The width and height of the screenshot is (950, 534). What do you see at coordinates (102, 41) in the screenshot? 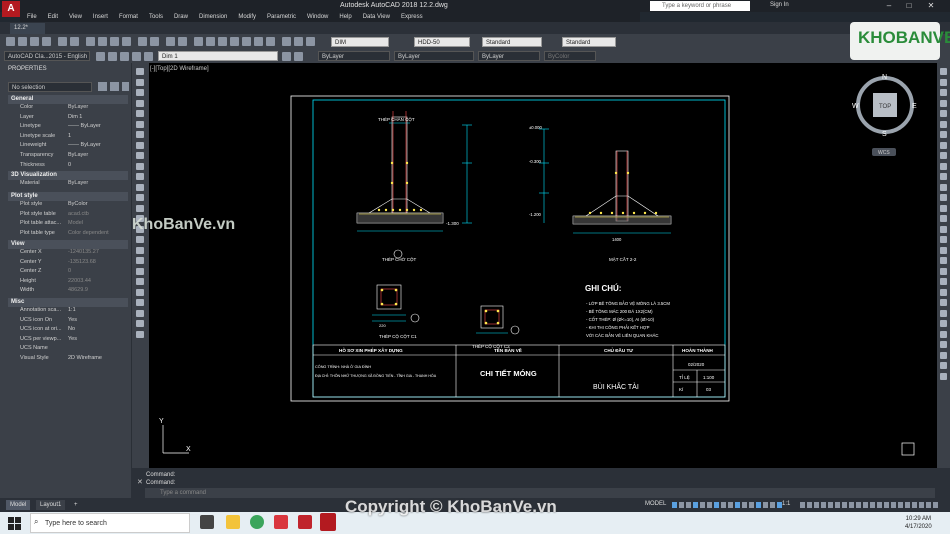
I see `copy-icon` at bounding box center [102, 41].